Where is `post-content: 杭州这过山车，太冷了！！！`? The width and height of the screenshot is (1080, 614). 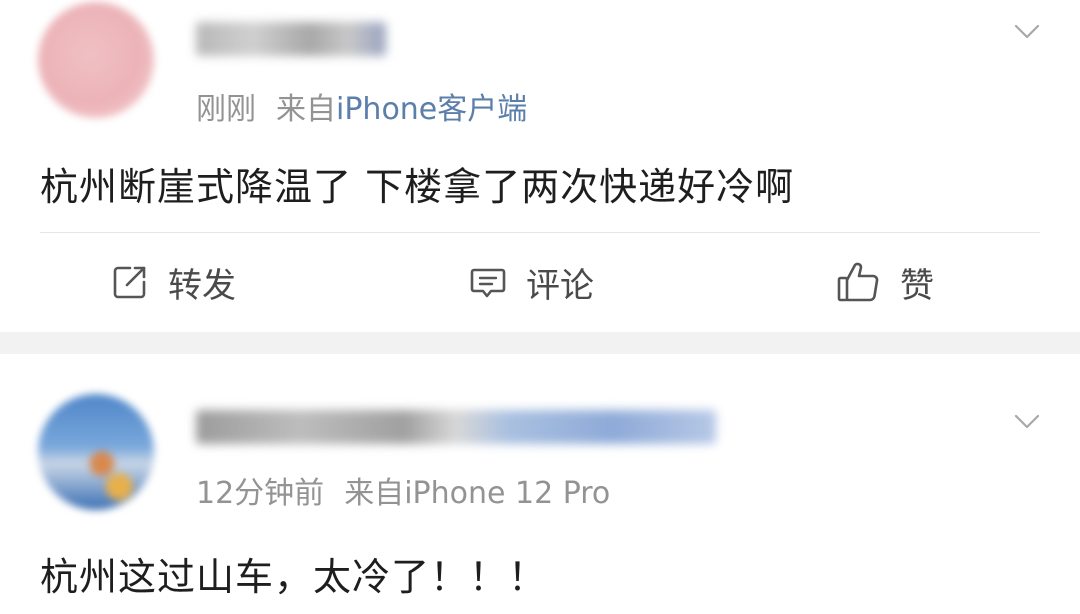
post-content: 杭州这过山车，太冷了！！！ is located at coordinates (293, 573).